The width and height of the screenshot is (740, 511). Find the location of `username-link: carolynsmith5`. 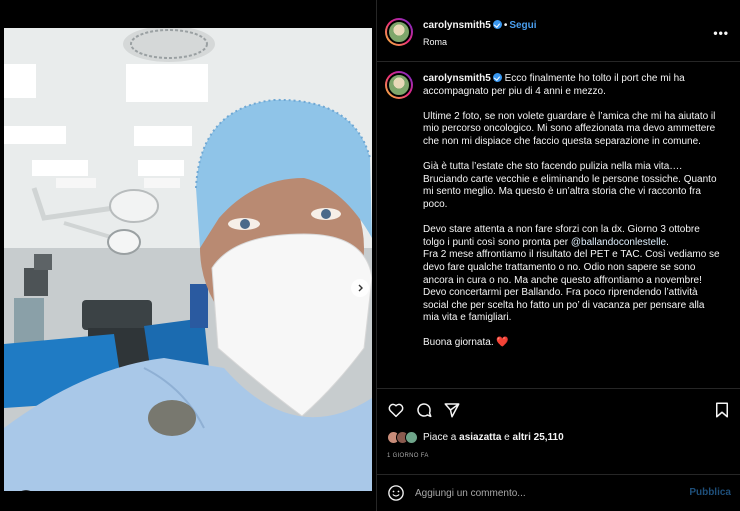

username-link: carolynsmith5 is located at coordinates (457, 25).